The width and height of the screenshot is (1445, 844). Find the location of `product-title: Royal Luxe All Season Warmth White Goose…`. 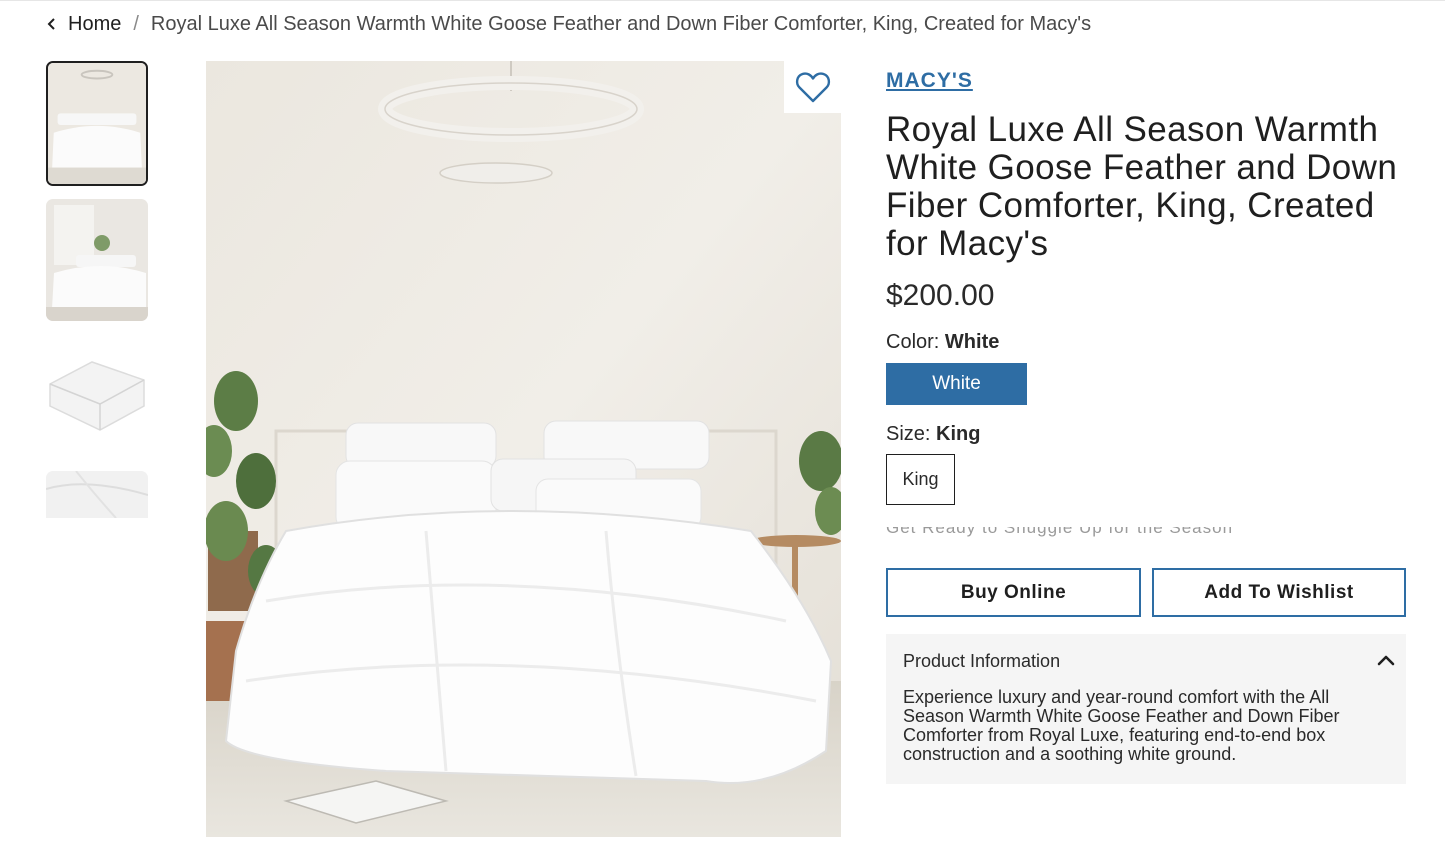

product-title: Royal Luxe All Season Warmth White Goose… is located at coordinates (1142, 186).